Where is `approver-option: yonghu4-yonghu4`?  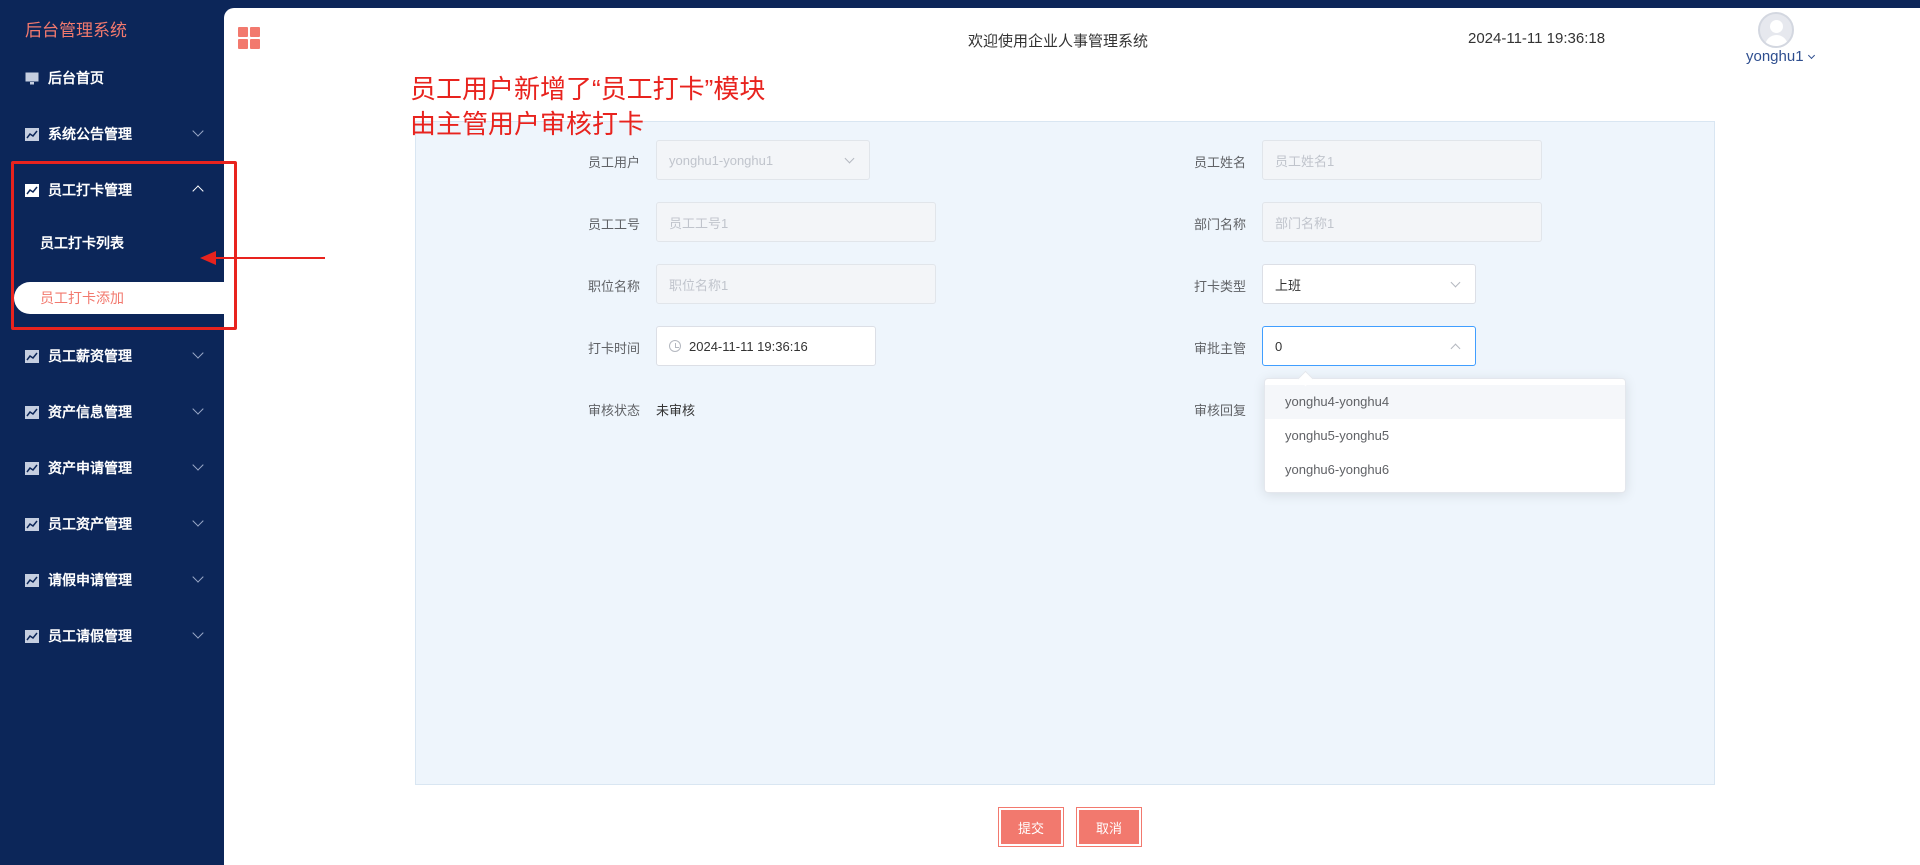 approver-option: yonghu4-yonghu4 is located at coordinates (1445, 402).